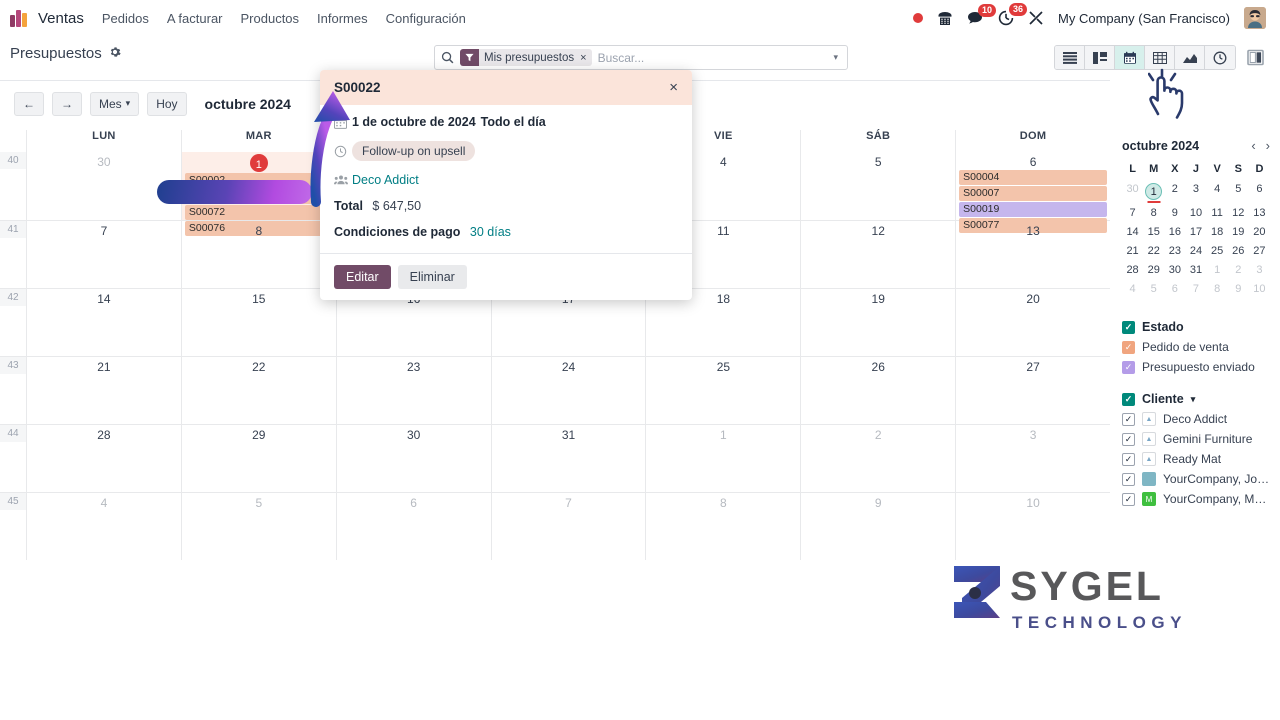  Describe the element at coordinates (1132, 270) in the screenshot. I see `mini-calendar-day: 28` at that location.